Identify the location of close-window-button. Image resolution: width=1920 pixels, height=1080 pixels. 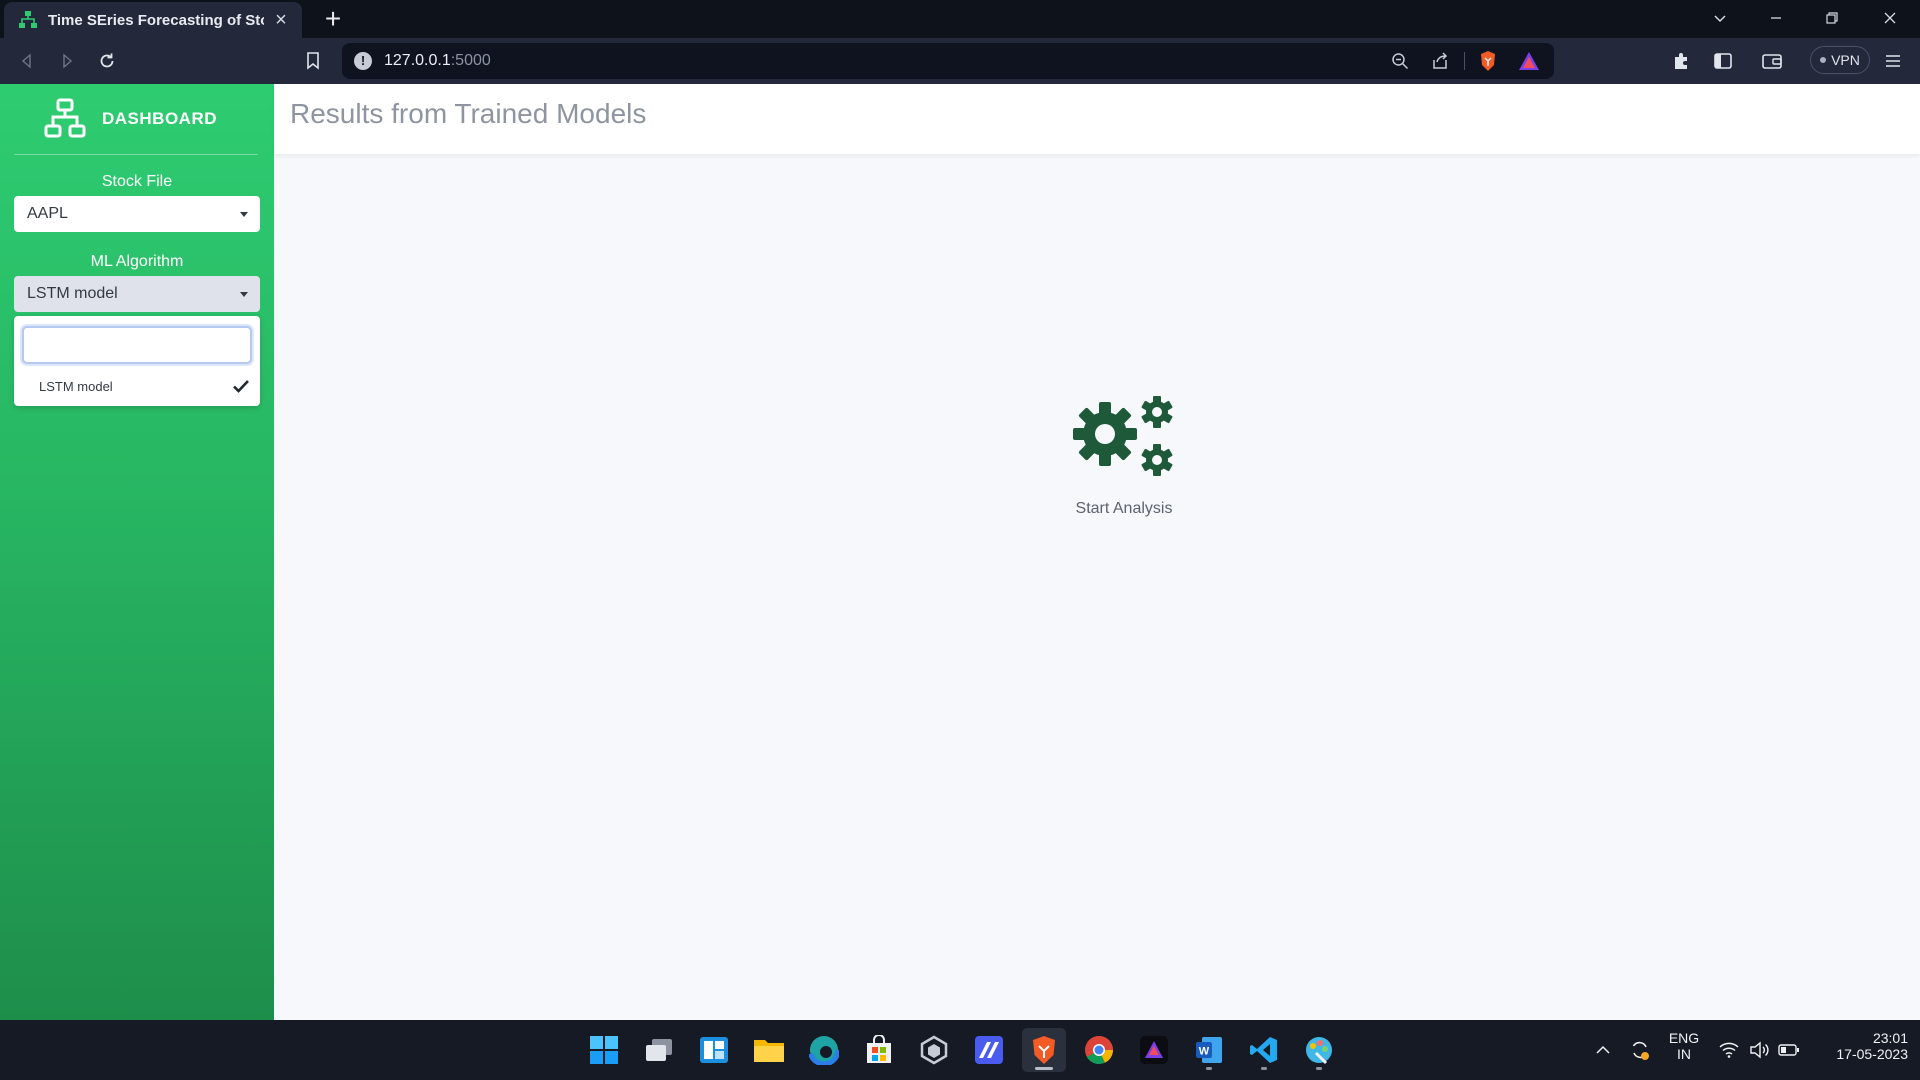
(1890, 19).